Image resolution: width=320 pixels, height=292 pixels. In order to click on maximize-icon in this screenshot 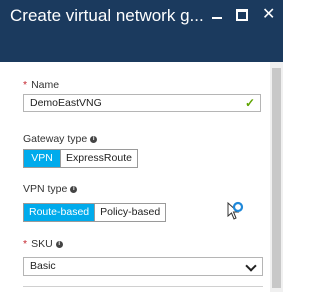, I will do `click(242, 15)`.